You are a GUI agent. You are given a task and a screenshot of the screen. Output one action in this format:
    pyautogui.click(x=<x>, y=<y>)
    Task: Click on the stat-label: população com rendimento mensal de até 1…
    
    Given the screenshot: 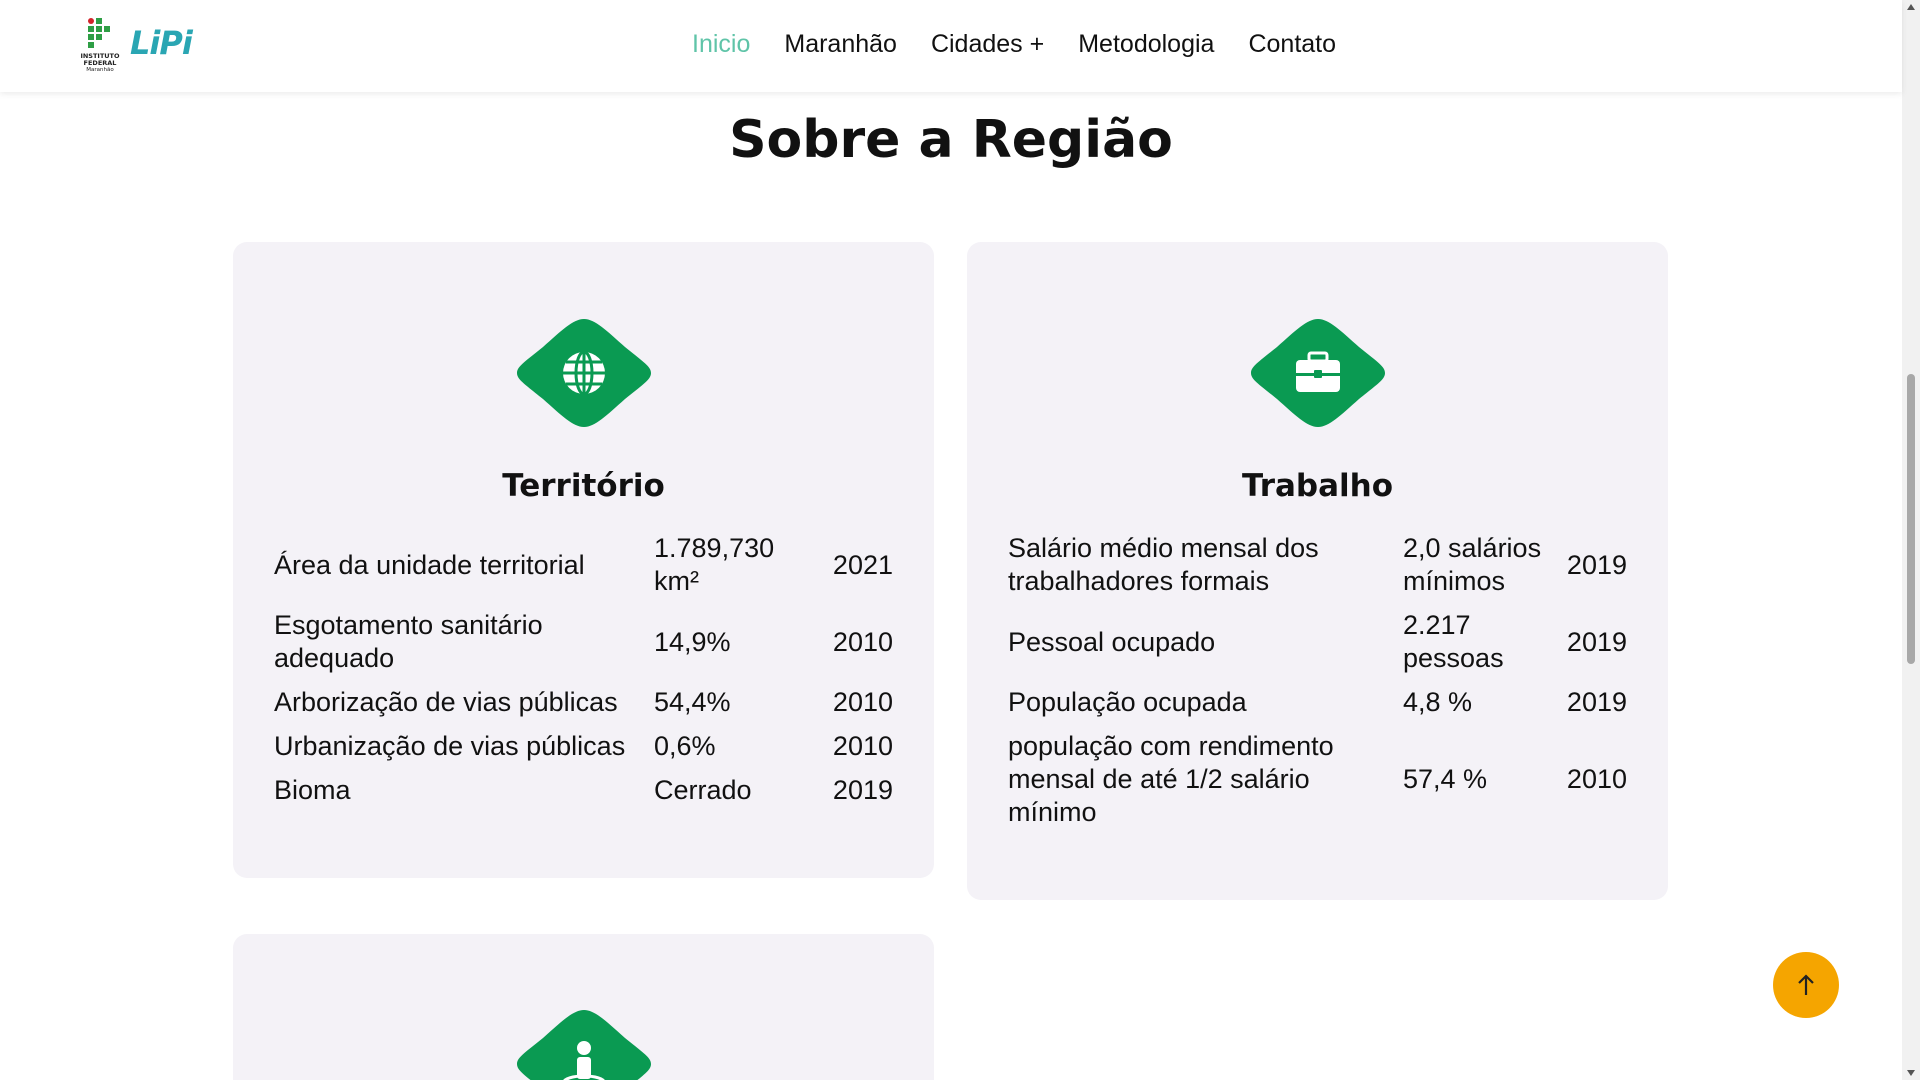 What is the action you would take?
    pyautogui.click(x=1171, y=779)
    